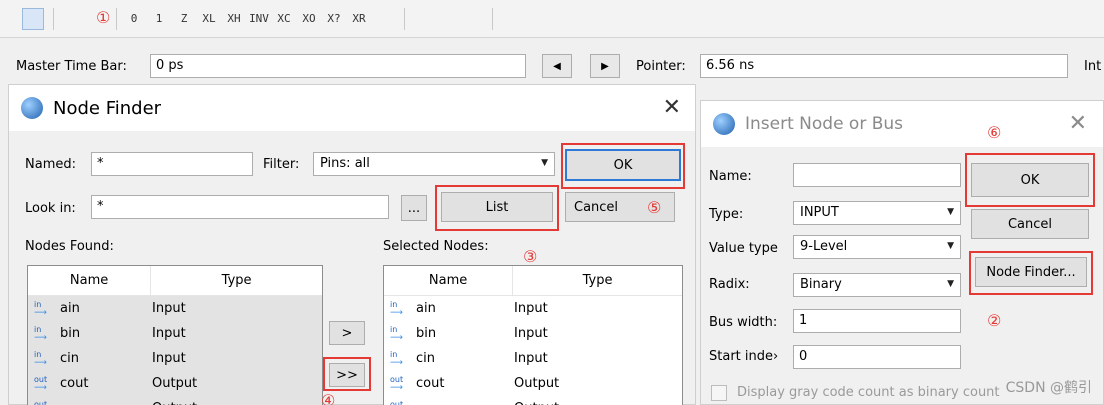 The height and width of the screenshot is (405, 1104). What do you see at coordinates (184, 19) in the screenshot?
I see `high-impedance-icon: Z` at bounding box center [184, 19].